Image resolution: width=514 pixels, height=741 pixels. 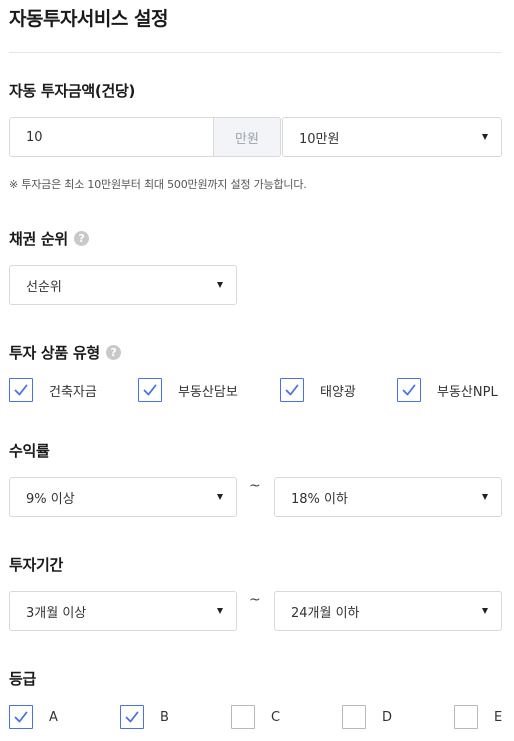 I want to click on yield-label: 수익률, so click(x=29, y=450).